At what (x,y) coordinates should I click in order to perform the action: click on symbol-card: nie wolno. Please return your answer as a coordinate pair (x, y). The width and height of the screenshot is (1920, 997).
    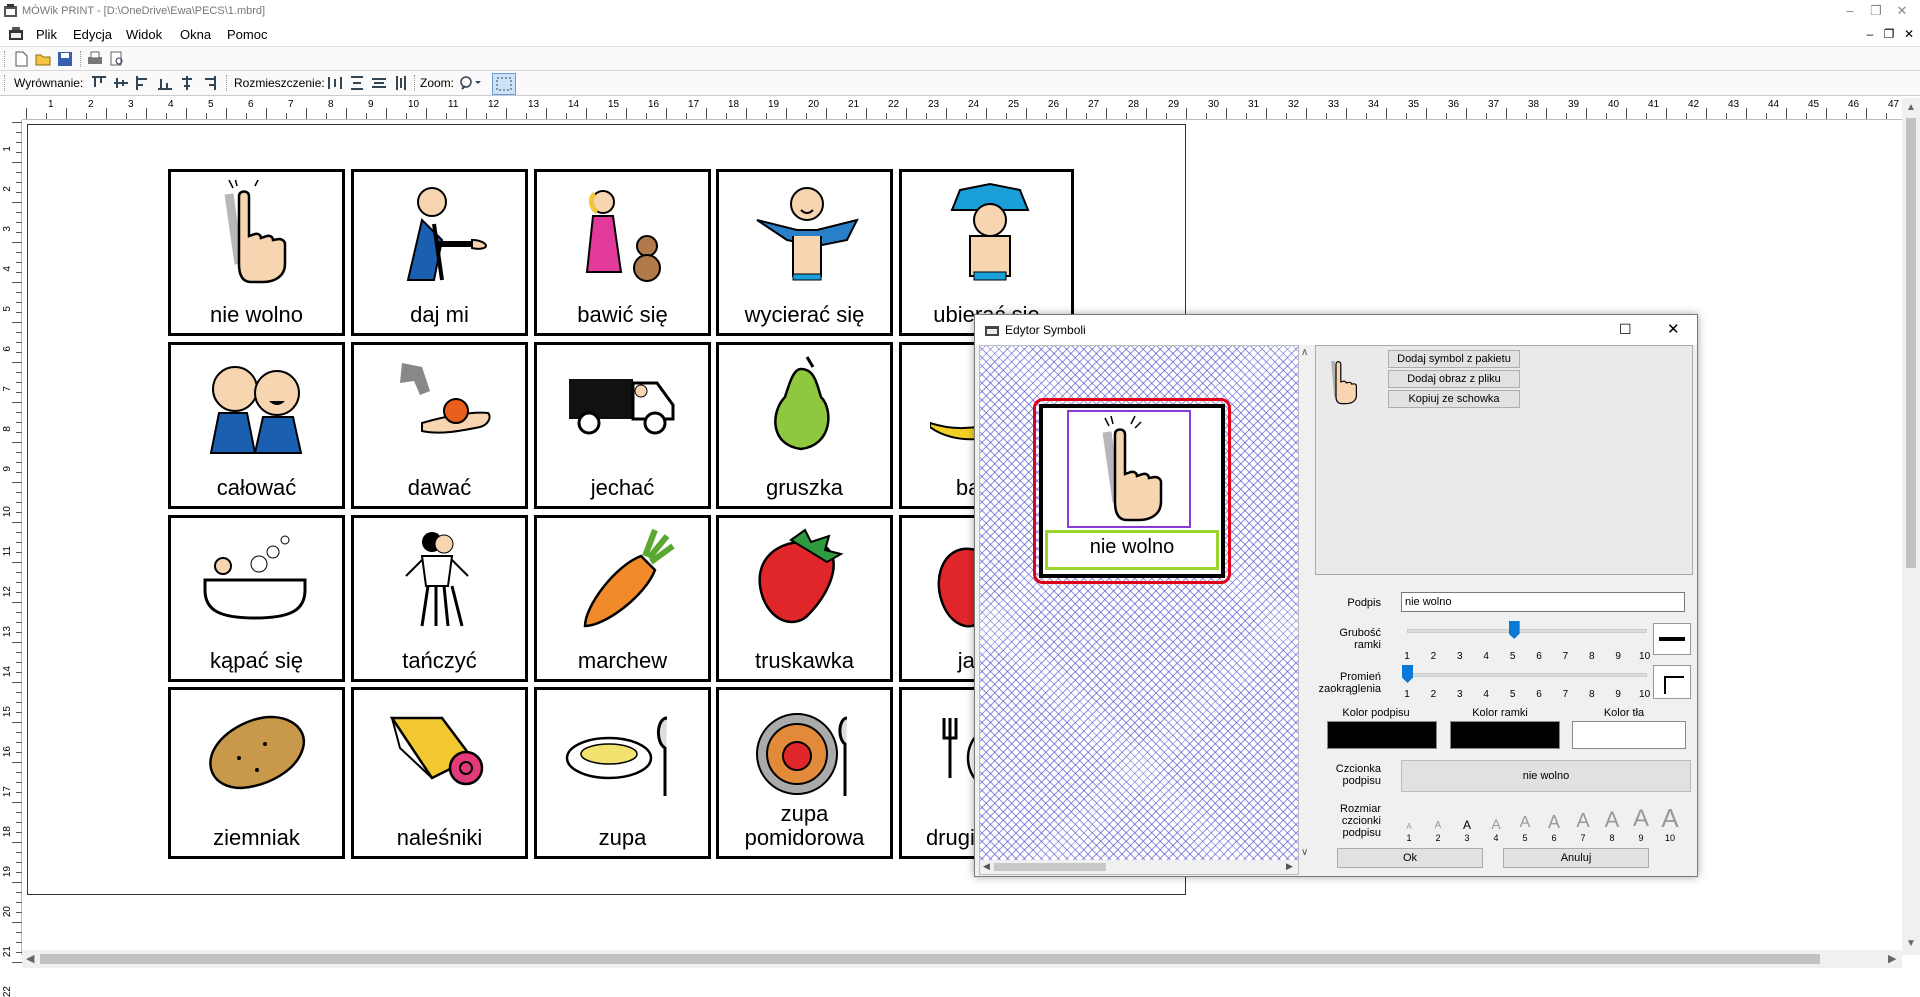
    Looking at the image, I should click on (256, 252).